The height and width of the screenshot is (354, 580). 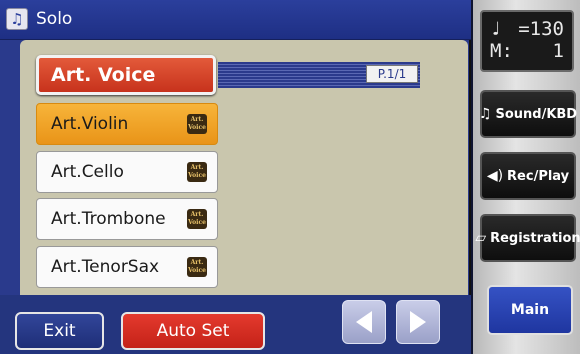 What do you see at coordinates (495, 176) in the screenshot?
I see `speaker-icon: ◀)` at bounding box center [495, 176].